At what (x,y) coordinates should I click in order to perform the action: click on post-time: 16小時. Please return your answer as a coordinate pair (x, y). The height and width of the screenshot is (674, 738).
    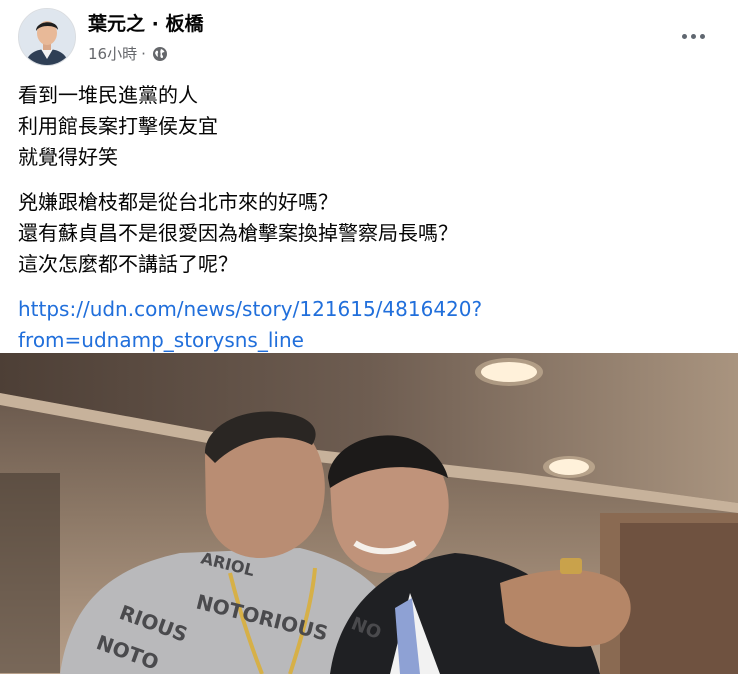
    Looking at the image, I should click on (112, 53).